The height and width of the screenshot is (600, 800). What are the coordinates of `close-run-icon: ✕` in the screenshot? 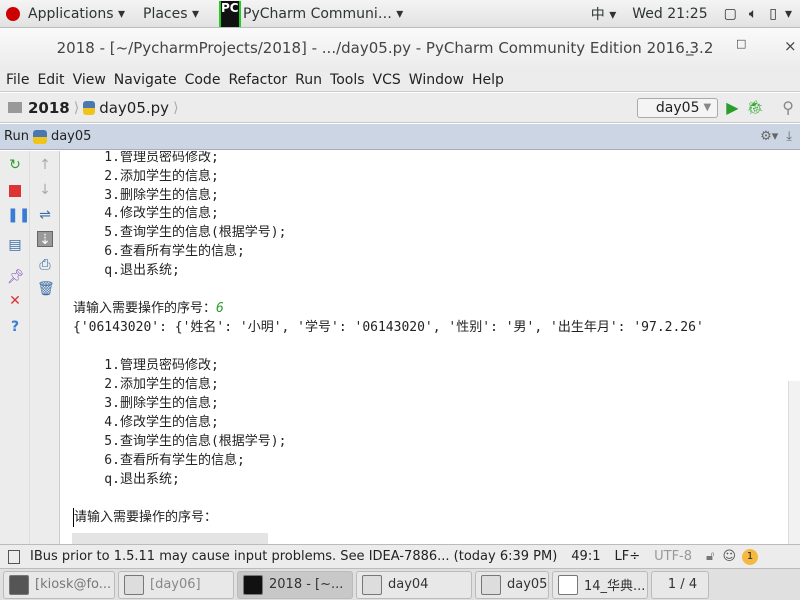 It's located at (15, 301).